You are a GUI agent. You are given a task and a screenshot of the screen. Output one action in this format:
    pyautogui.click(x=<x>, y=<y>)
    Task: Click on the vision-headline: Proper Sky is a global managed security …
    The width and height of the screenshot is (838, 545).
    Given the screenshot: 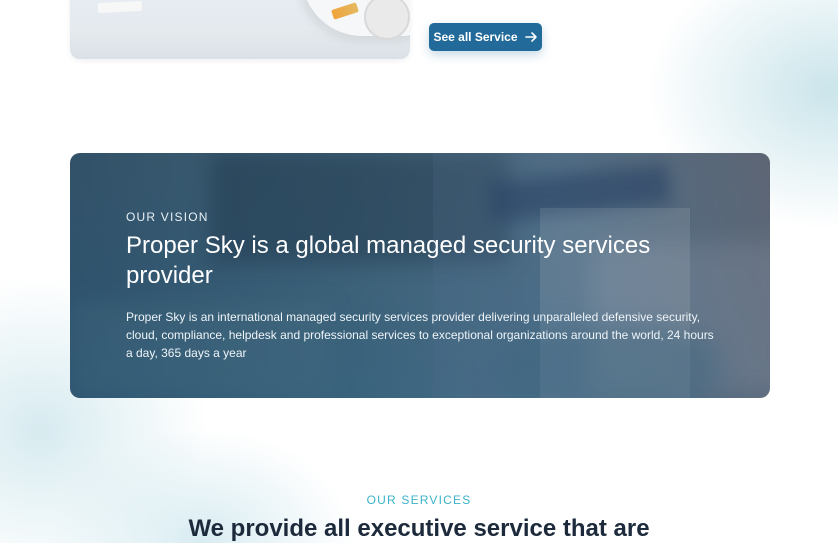 What is the action you would take?
    pyautogui.click(x=388, y=260)
    